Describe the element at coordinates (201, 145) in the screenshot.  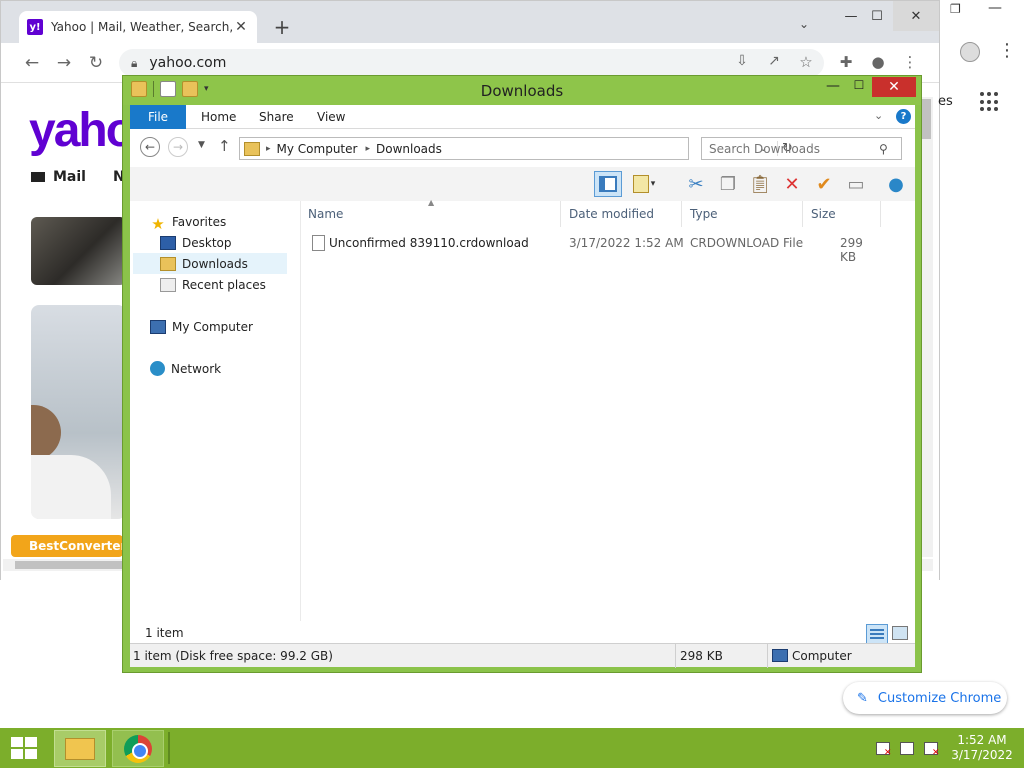
I see `recent-locations-chevron-icon: ▼` at that location.